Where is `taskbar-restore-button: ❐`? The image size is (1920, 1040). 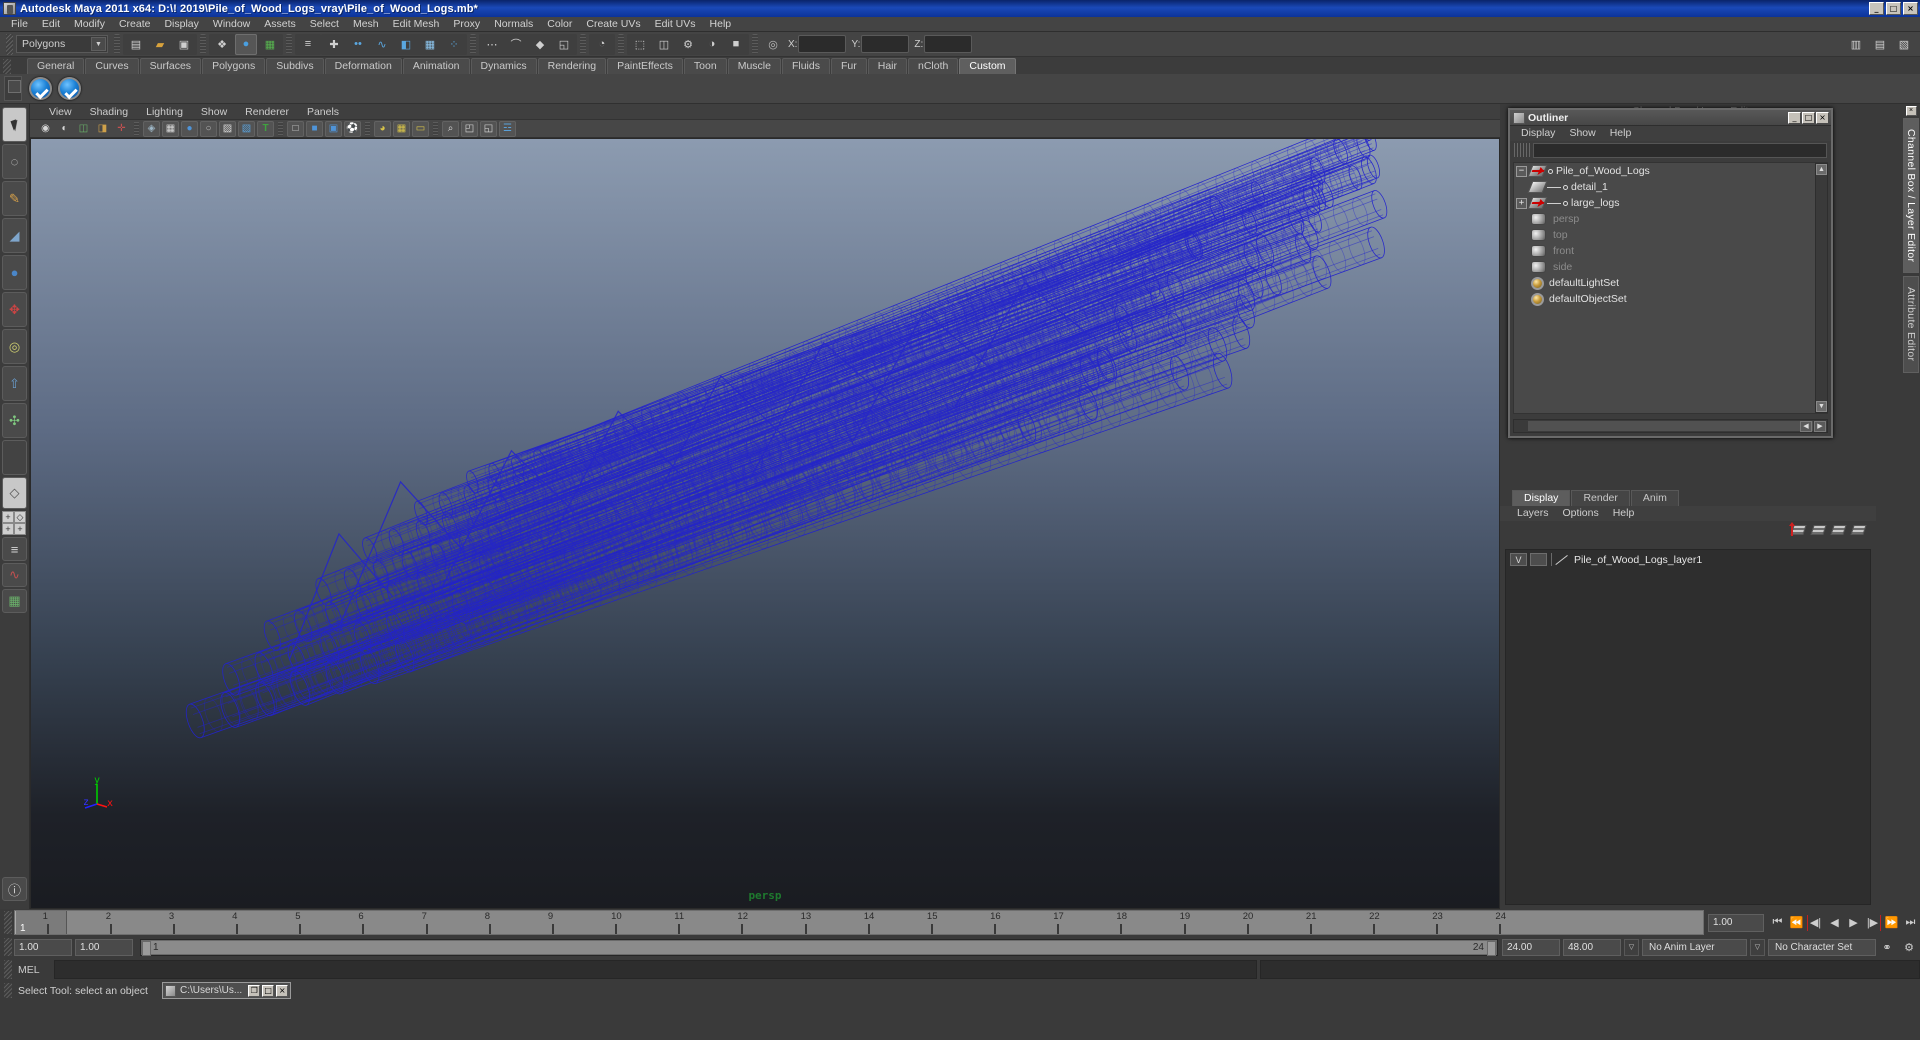 taskbar-restore-button: ❐ is located at coordinates (254, 990).